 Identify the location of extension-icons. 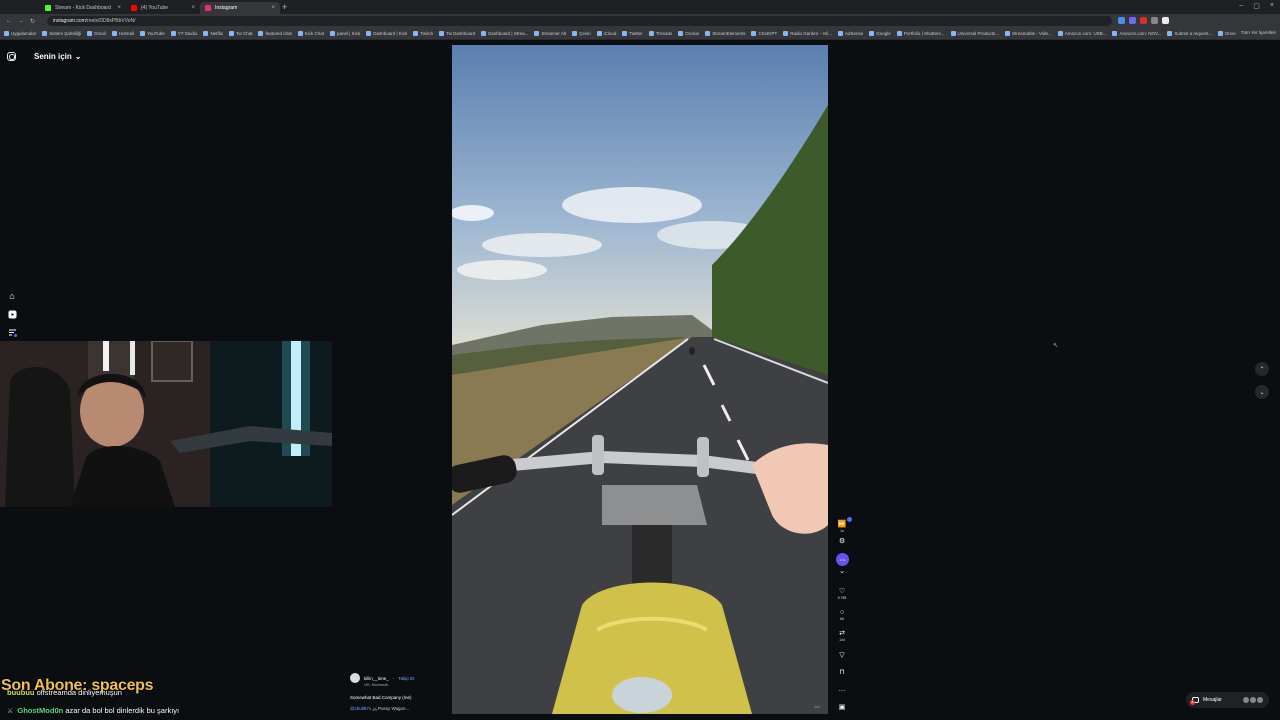
(1143, 20).